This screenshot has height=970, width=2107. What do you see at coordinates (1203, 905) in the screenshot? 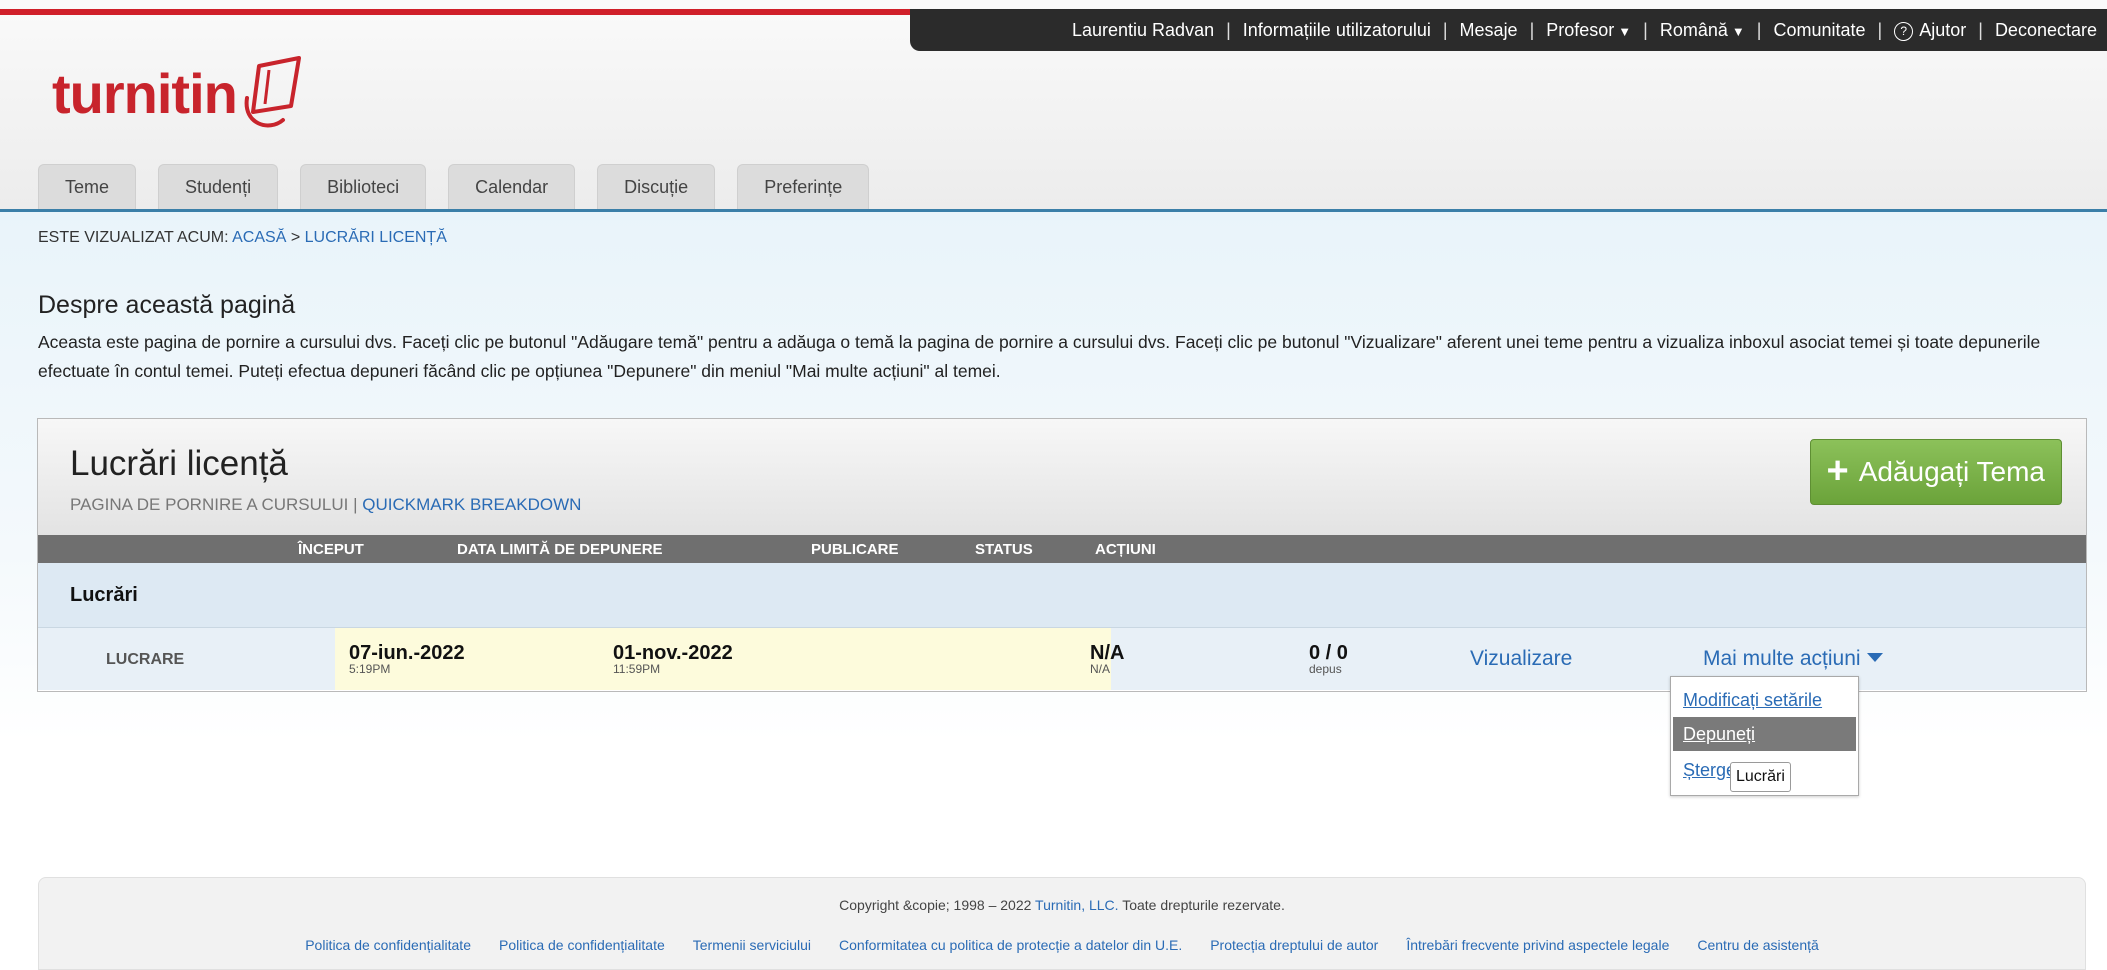
I see `rights-text: Toate drepturile rezervate.` at bounding box center [1203, 905].